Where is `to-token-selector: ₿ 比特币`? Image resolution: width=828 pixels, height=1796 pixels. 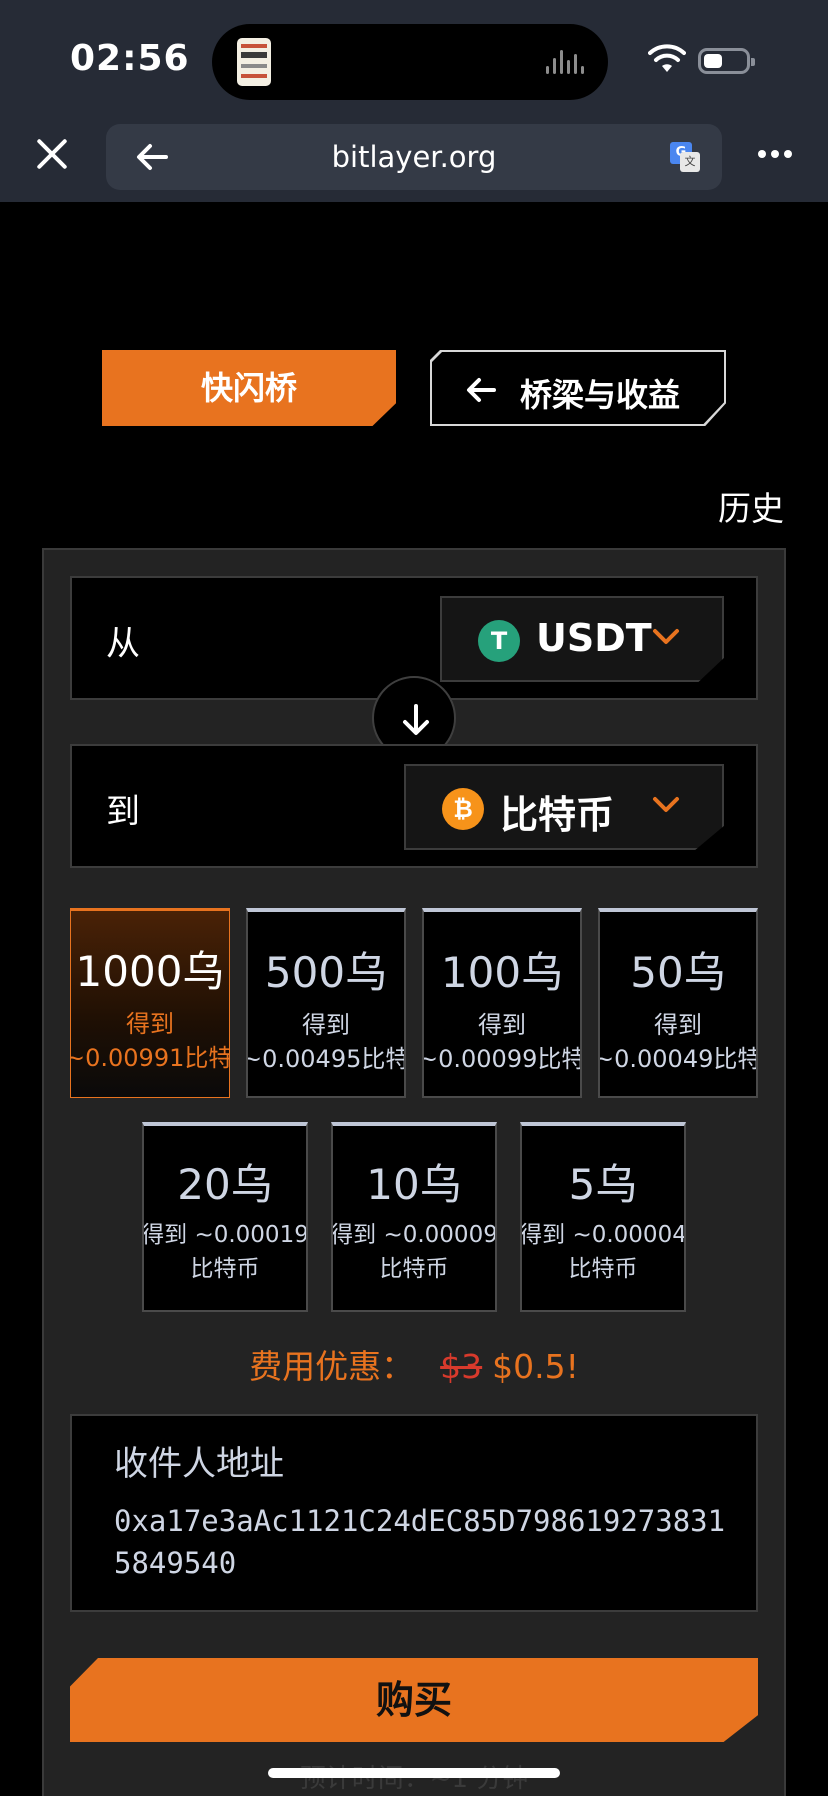
to-token-selector: ₿ 比特币 is located at coordinates (564, 807).